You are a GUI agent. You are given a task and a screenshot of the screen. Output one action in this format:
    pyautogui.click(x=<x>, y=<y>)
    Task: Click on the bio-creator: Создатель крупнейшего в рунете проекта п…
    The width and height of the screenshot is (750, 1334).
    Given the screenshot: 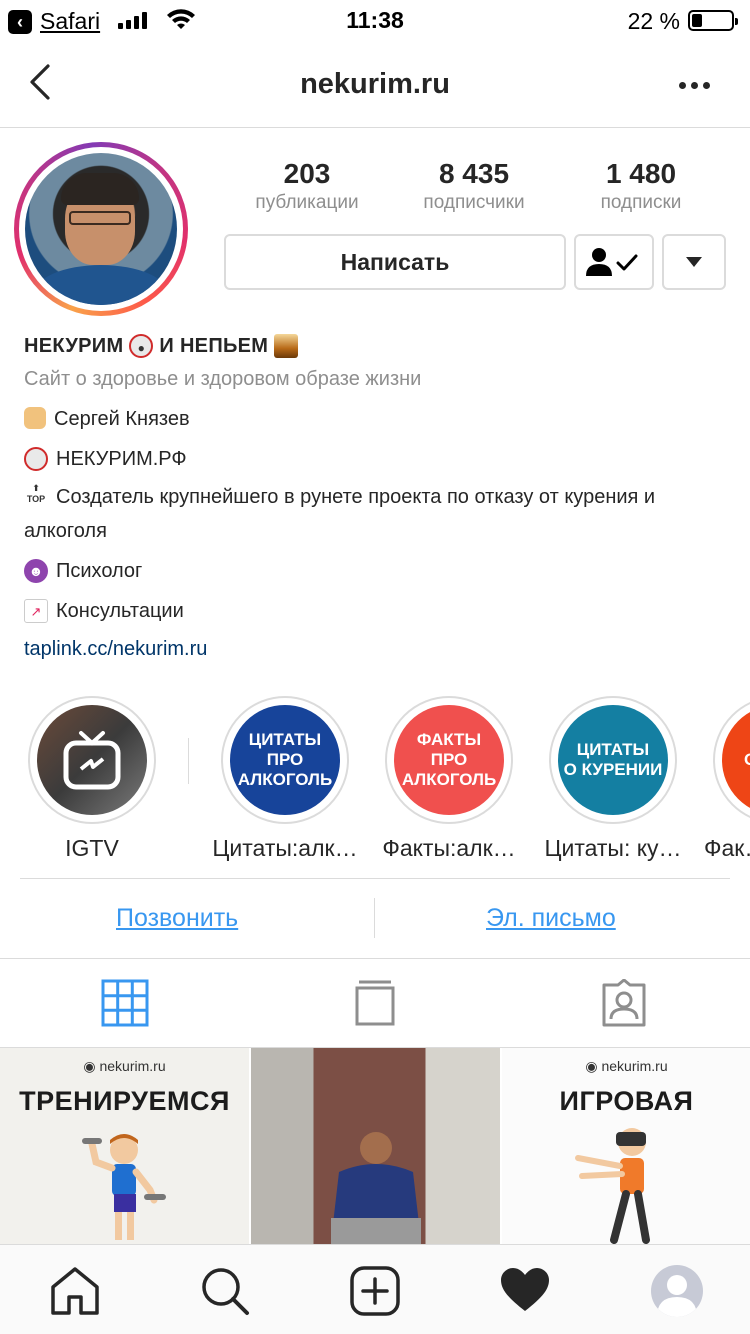 What is the action you would take?
    pyautogui.click(x=356, y=497)
    